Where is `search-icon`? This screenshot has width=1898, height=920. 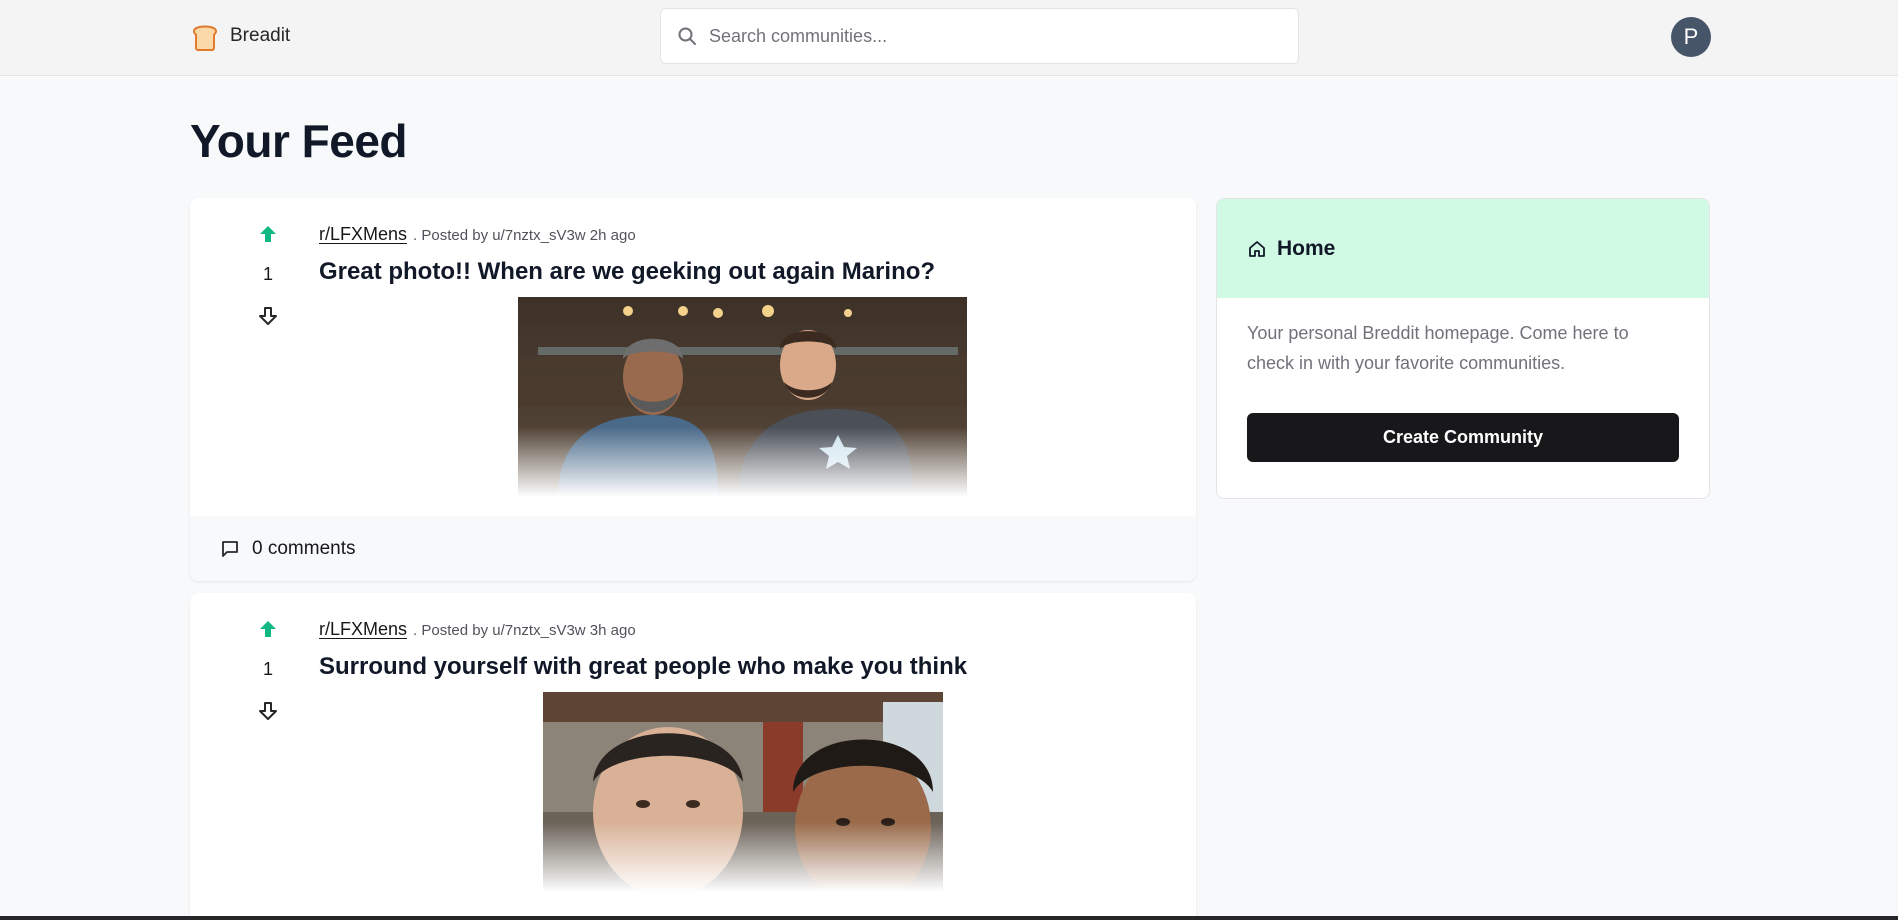 search-icon is located at coordinates (687, 36).